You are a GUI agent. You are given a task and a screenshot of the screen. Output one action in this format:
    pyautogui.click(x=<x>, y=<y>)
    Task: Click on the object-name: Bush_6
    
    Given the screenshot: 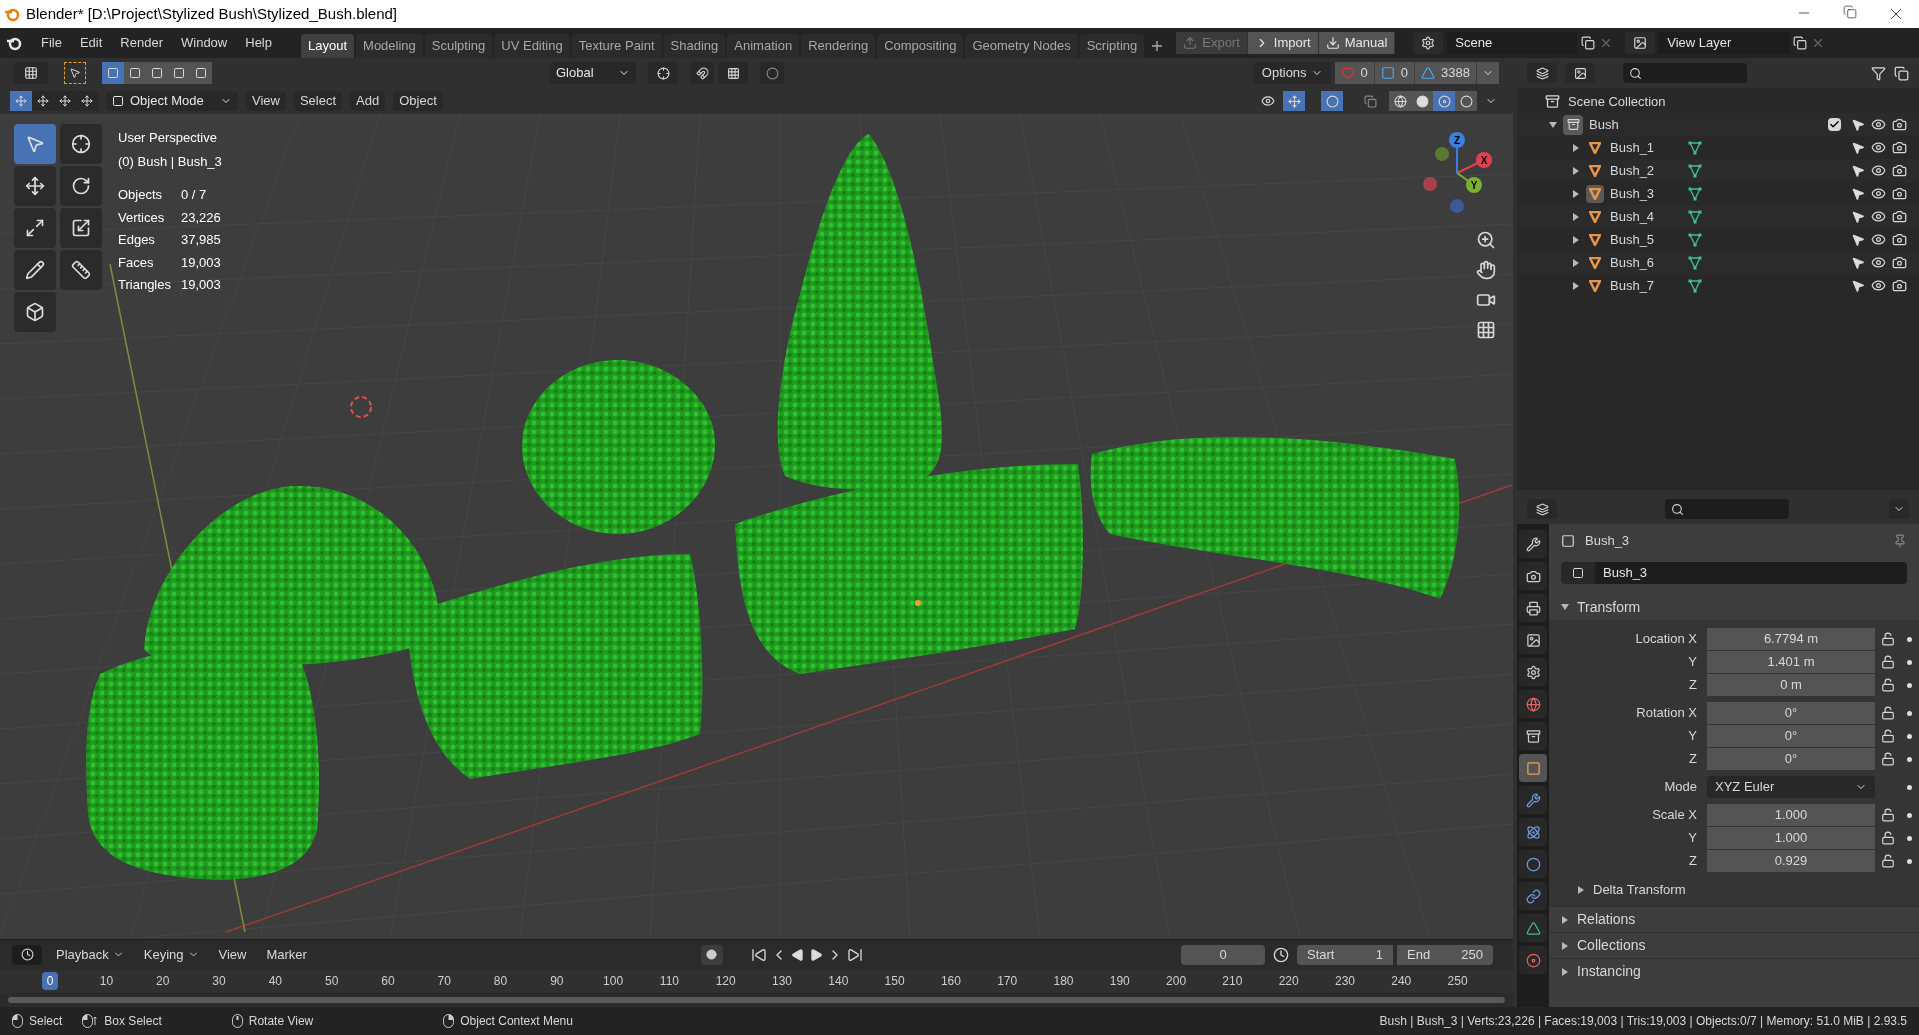 What is the action you would take?
    pyautogui.click(x=1646, y=262)
    